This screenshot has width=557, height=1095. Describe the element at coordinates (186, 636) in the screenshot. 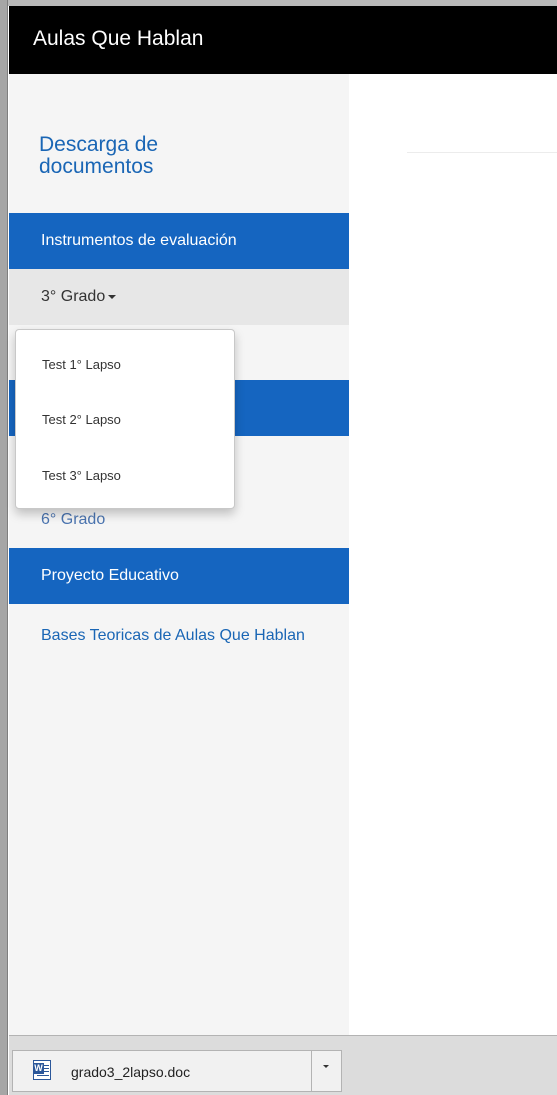

I see `bases-teoricas-link: Bases Teoricas de Aulas Que Hablan` at that location.